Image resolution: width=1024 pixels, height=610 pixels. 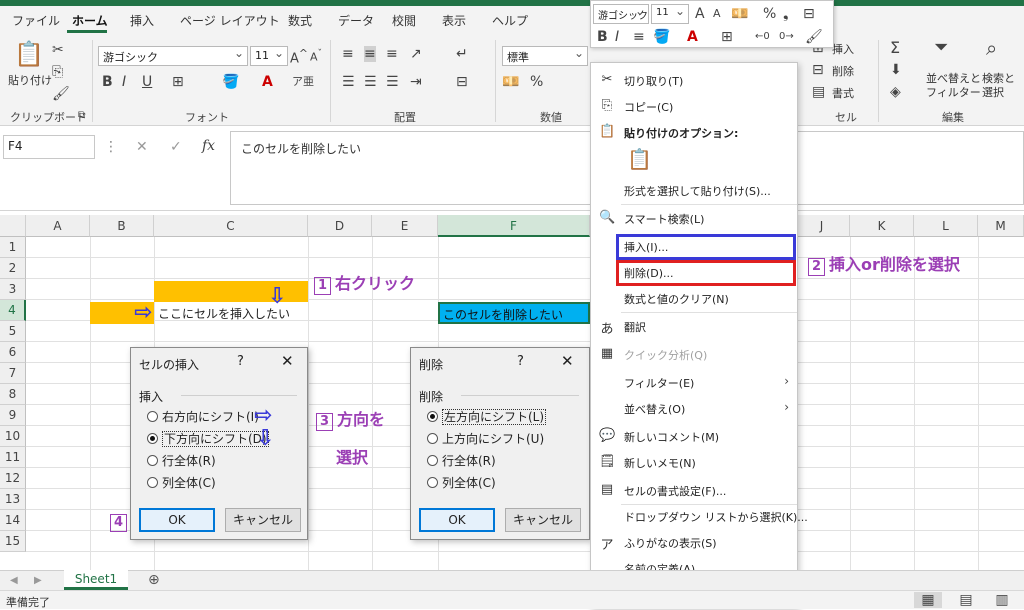 What do you see at coordinates (13, 436) in the screenshot?
I see `row-header: 10` at bounding box center [13, 436].